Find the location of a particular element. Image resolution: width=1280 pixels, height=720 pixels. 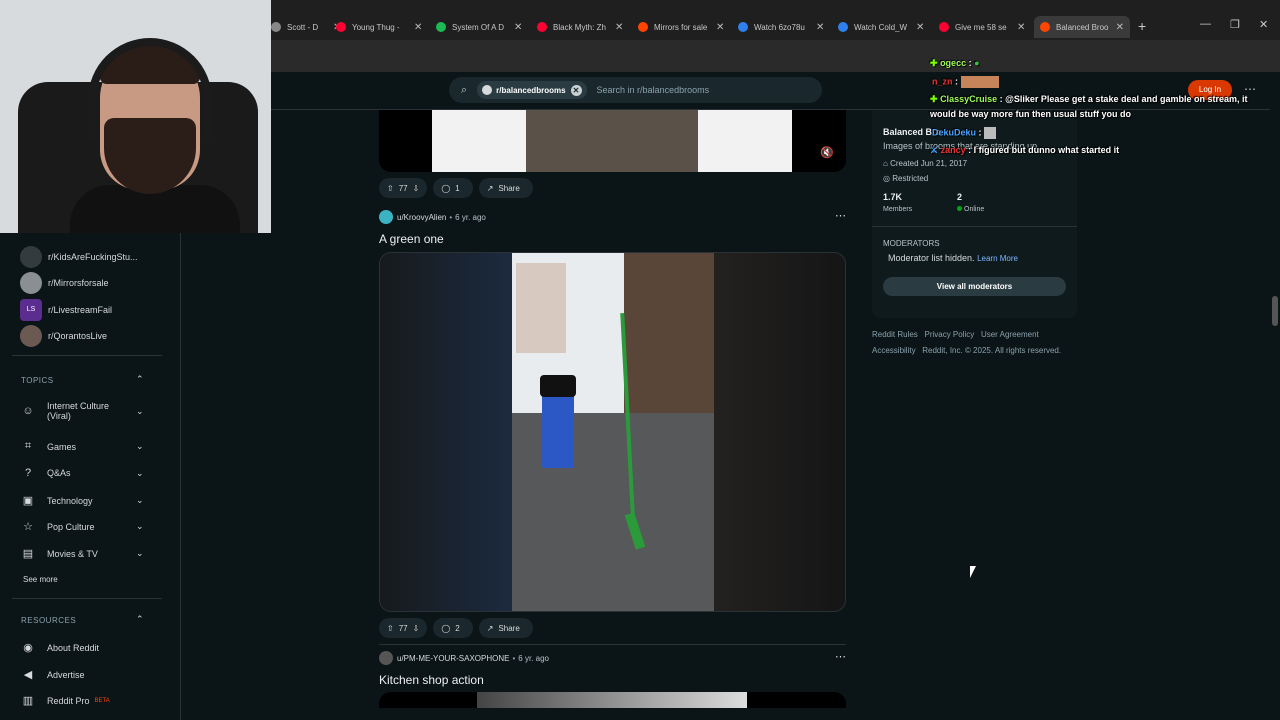

clear-chip-icon: ✕ is located at coordinates (576, 90).